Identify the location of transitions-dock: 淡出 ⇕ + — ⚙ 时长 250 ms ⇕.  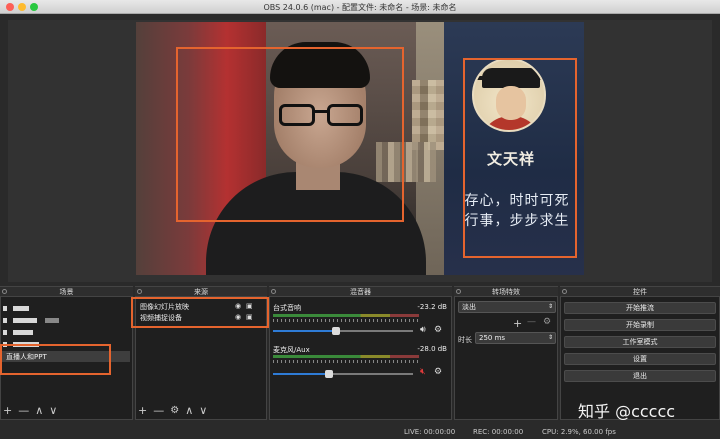
(506, 358).